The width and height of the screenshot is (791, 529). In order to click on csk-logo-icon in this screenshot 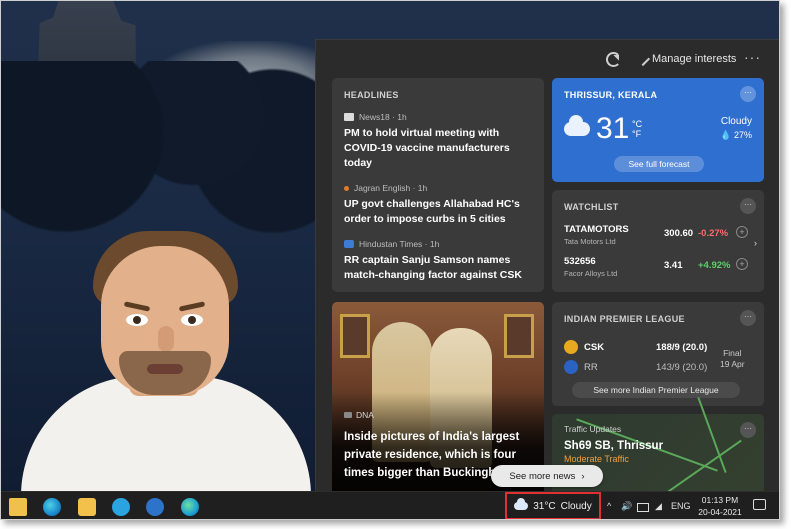, I will do `click(571, 347)`.